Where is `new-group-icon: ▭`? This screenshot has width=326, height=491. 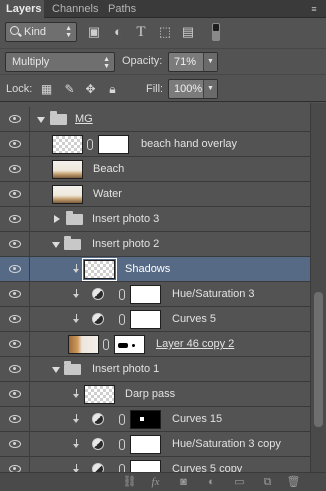 new-group-icon: ▭ is located at coordinates (239, 482).